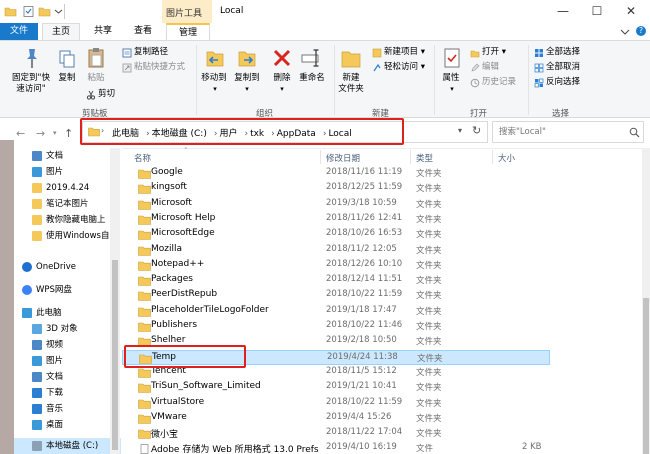  Describe the element at coordinates (597, 11) in the screenshot. I see `maximize-button: ☐` at that location.